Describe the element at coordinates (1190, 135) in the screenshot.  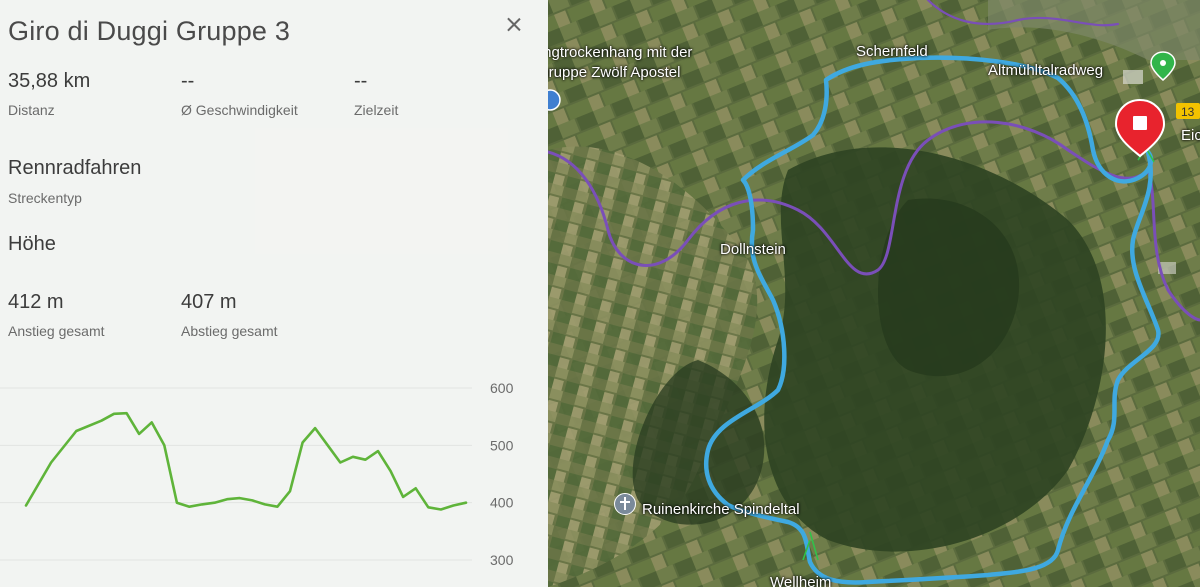
I see `map-label-eich: Eic` at that location.